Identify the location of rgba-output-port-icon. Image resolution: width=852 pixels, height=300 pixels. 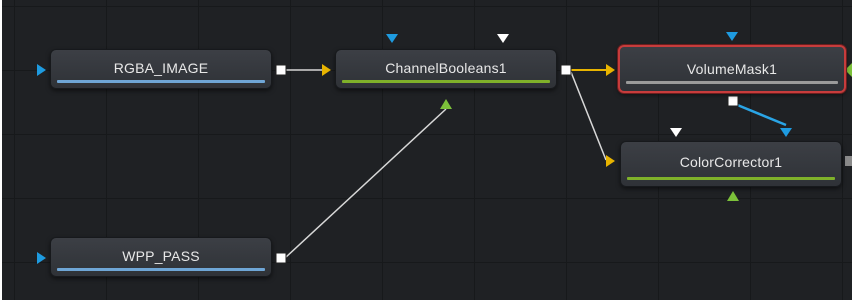
(281, 70).